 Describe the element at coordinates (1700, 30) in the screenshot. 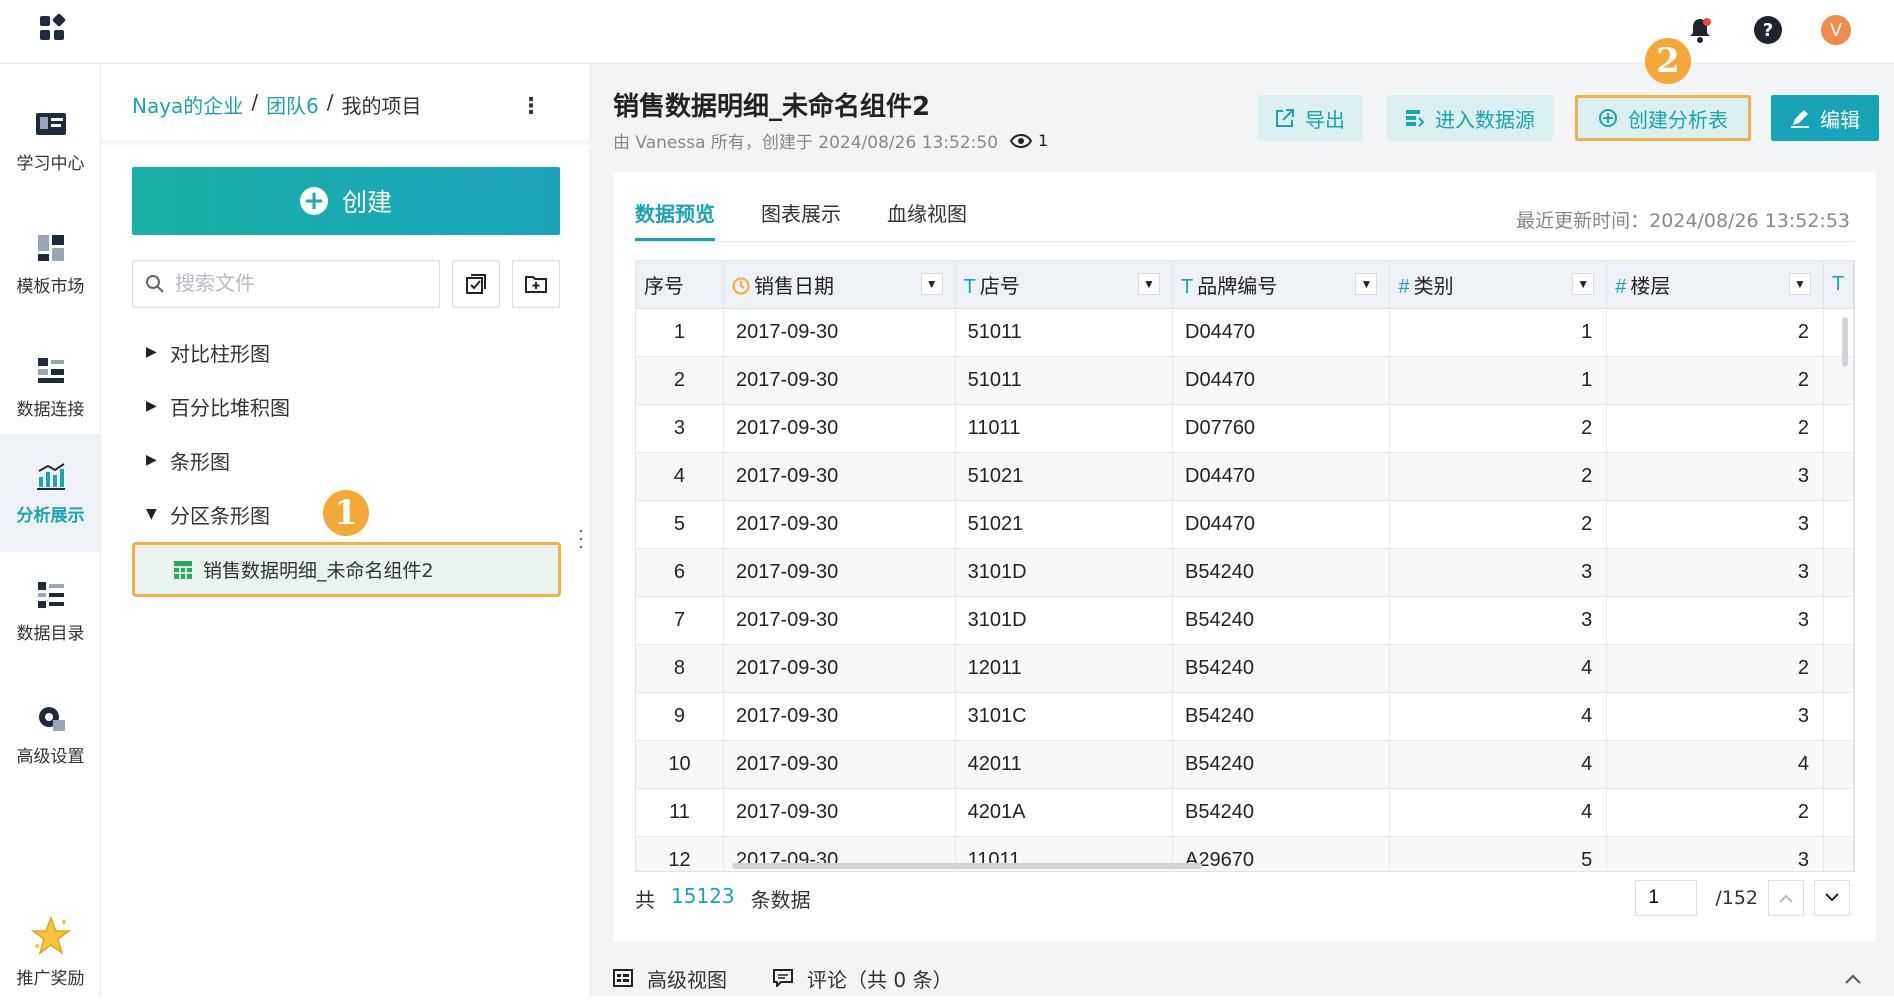

I see `notification-bell-icon` at that location.